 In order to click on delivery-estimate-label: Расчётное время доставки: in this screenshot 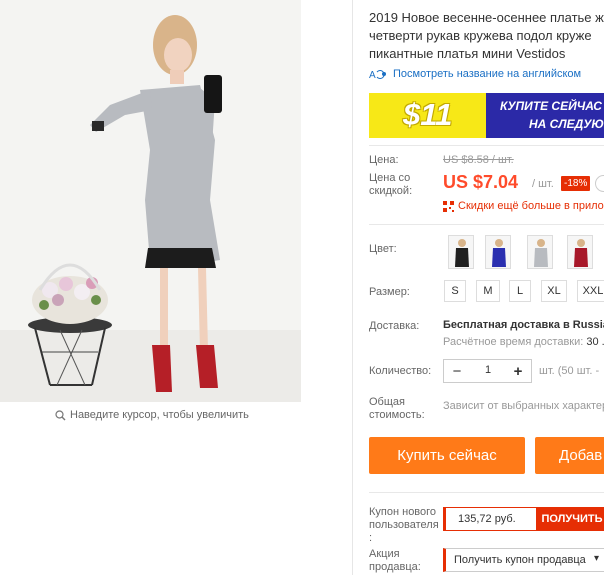, I will do `click(513, 342)`.